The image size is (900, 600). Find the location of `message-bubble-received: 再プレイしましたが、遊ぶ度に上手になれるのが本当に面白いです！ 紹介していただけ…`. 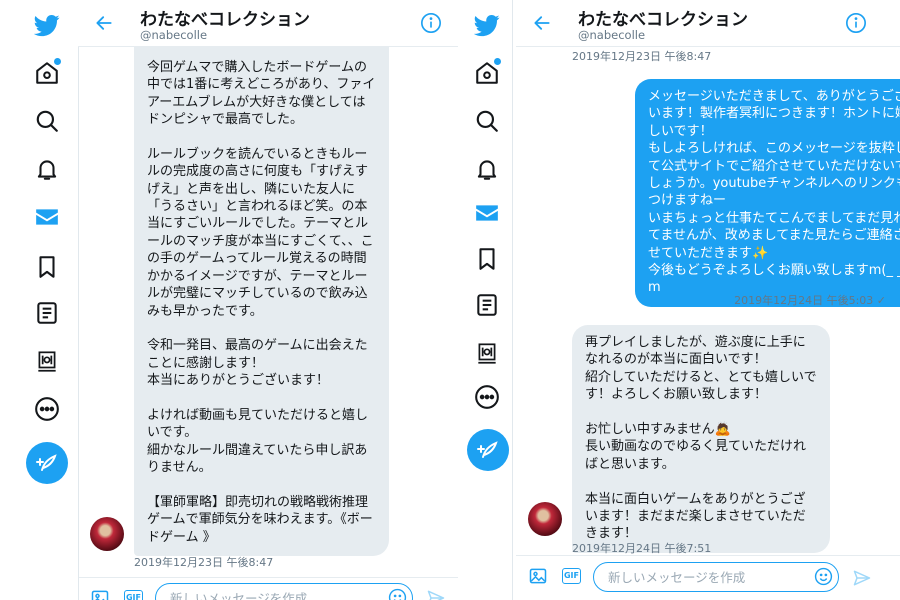

message-bubble-received: 再プレイしましたが、遊ぶ度に上手になれるのが本当に面白いです！ 紹介していただけ… is located at coordinates (701, 439).